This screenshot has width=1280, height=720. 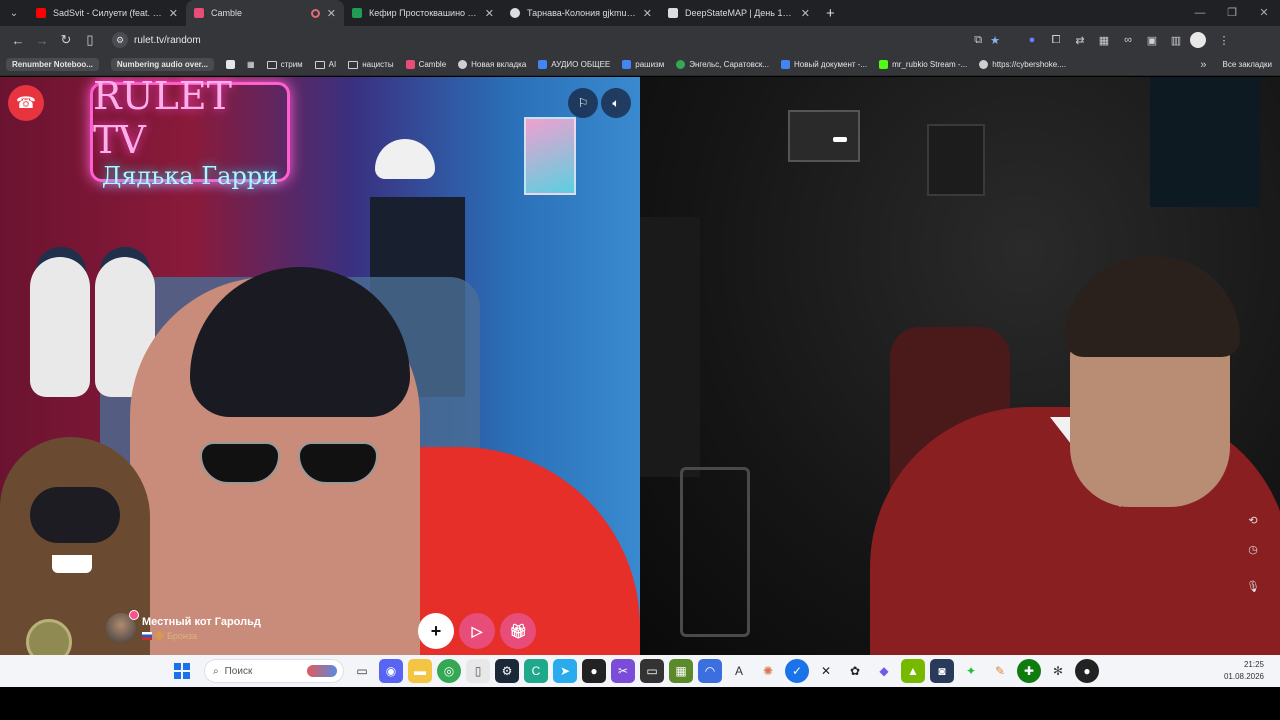 I want to click on xbox-icon: ✚, so click(x=1029, y=671).